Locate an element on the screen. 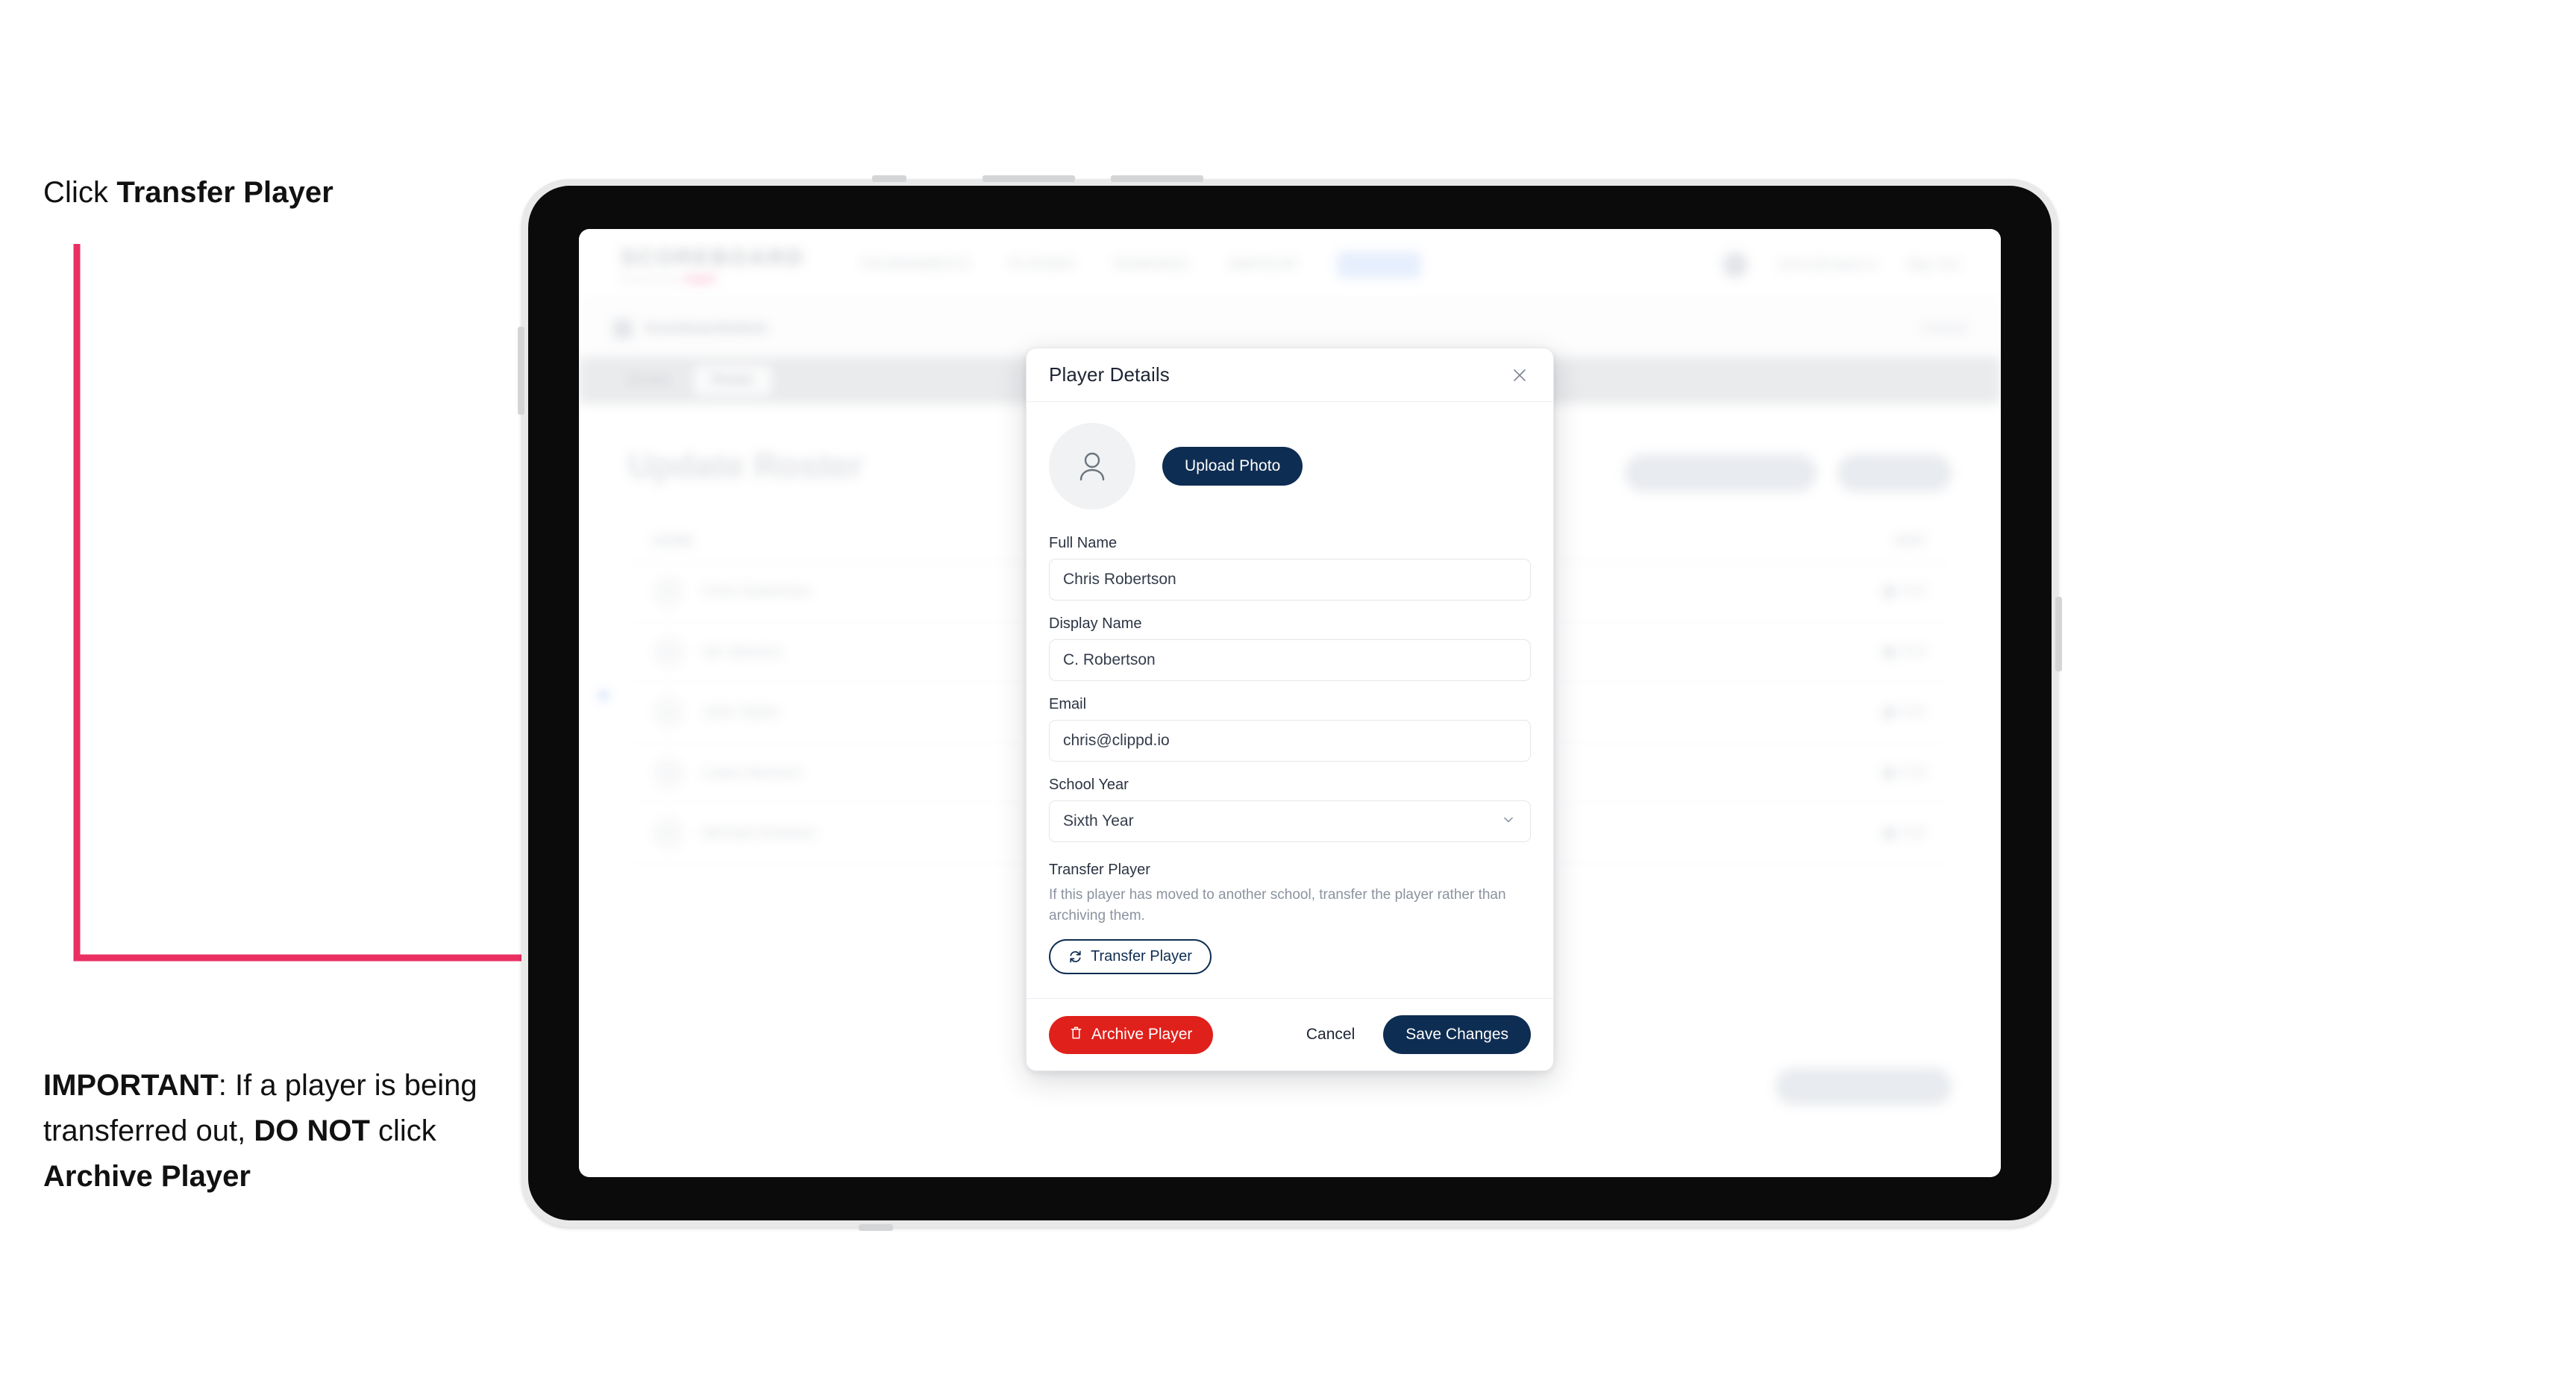  modal-title: Player Details is located at coordinates (1109, 374).